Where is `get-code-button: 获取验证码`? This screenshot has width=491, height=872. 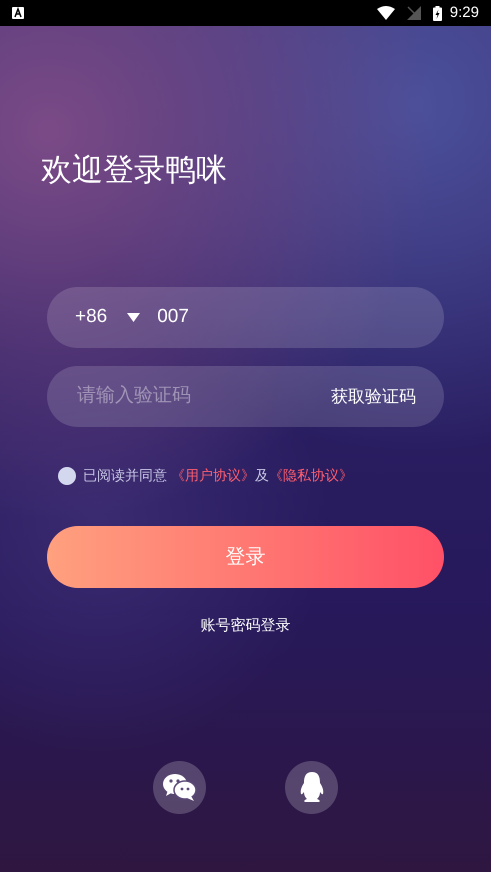
get-code-button: 获取验证码 is located at coordinates (373, 397).